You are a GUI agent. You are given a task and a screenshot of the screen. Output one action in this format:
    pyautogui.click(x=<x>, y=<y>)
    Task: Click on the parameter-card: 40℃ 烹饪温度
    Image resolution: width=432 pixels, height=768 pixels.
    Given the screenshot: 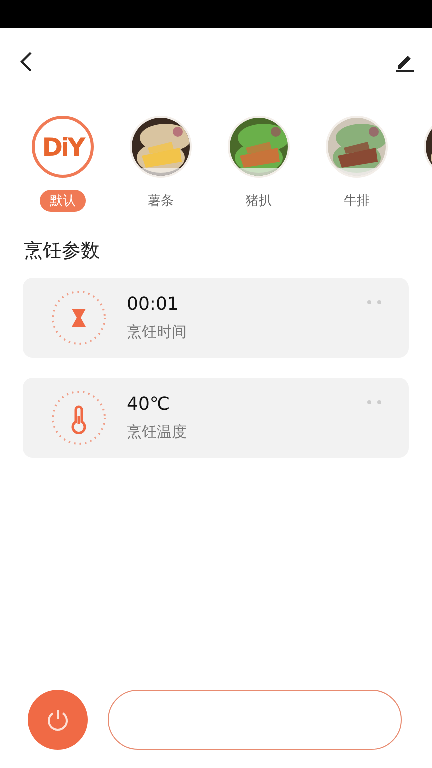 What is the action you would take?
    pyautogui.click(x=216, y=418)
    